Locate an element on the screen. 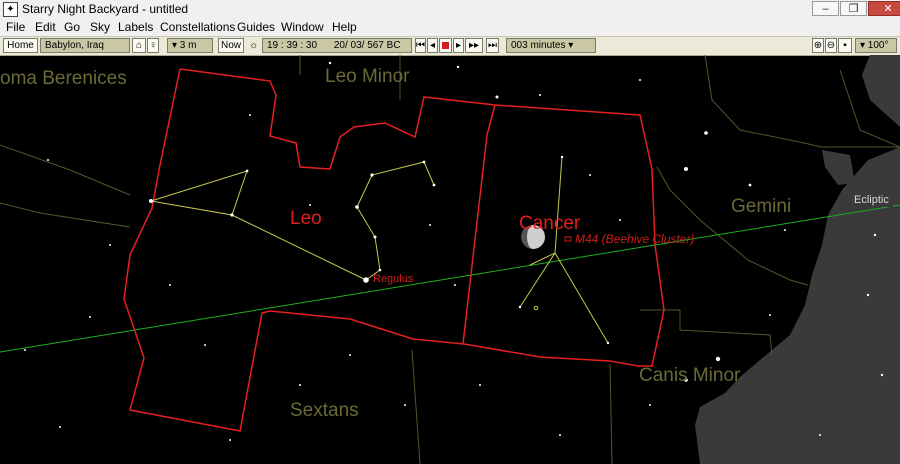 Image resolution: width=900 pixels, height=464 pixels. home-button: Home is located at coordinates (20, 45).